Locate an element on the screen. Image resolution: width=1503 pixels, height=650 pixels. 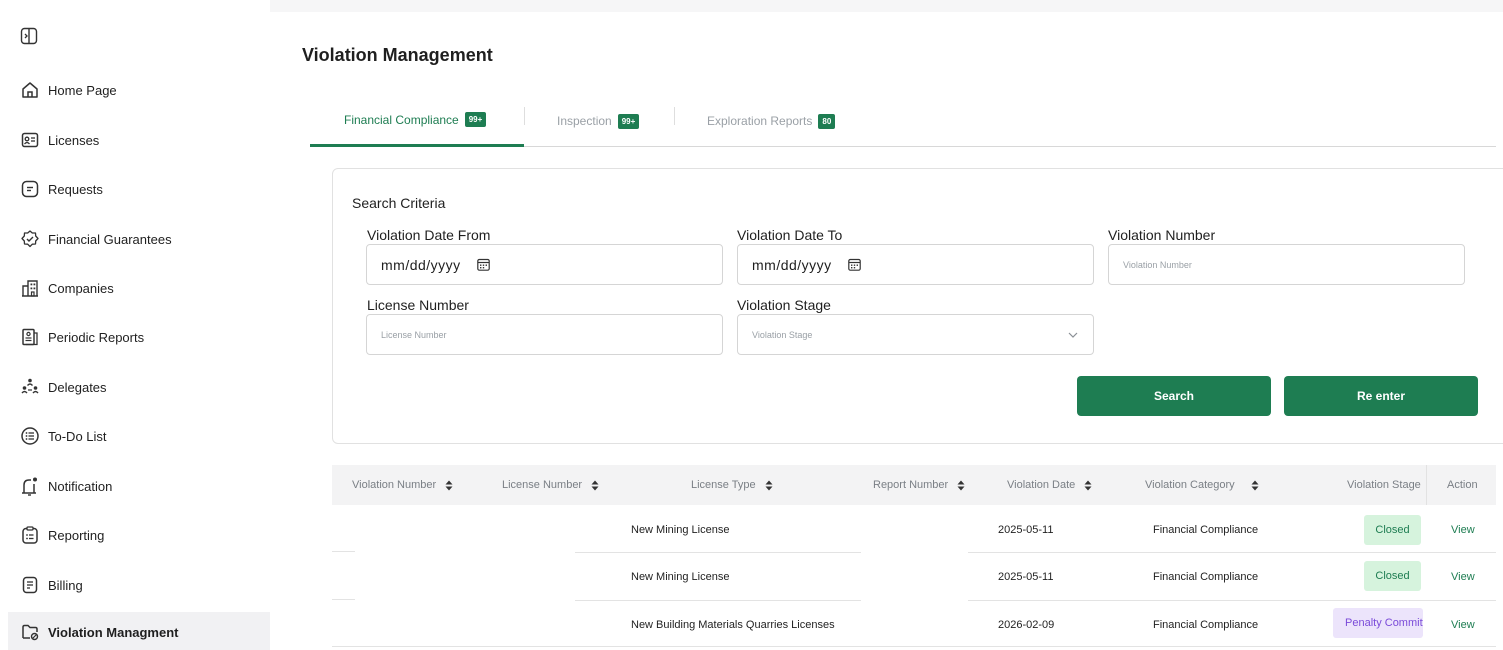
column-header-violation-category: Violation Category is located at coordinates (1202, 485).